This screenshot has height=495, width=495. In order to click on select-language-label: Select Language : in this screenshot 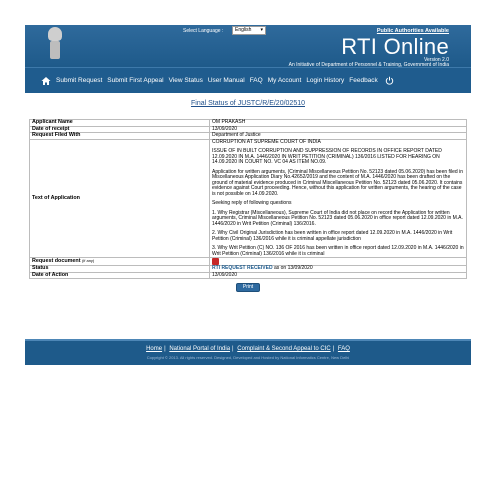, I will do `click(203, 31)`.